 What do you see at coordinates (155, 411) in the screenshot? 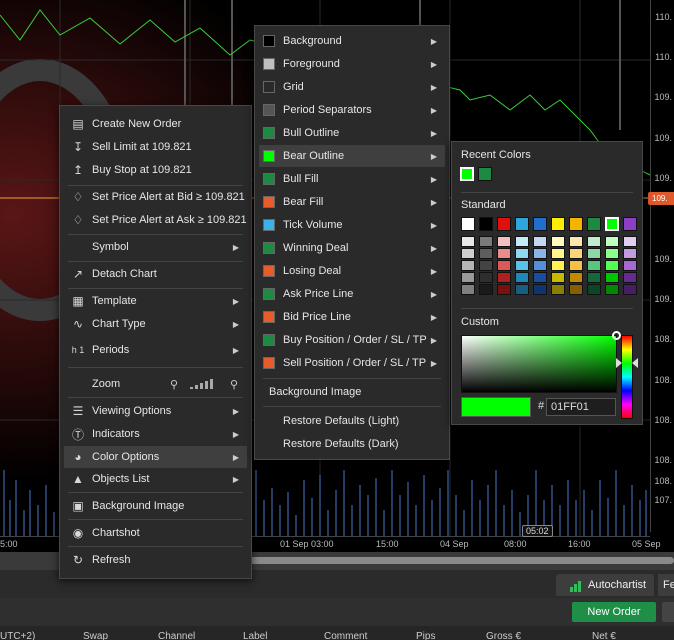
I see `menu-item-viewing-options: ☰ Viewing Options ▶` at bounding box center [155, 411].